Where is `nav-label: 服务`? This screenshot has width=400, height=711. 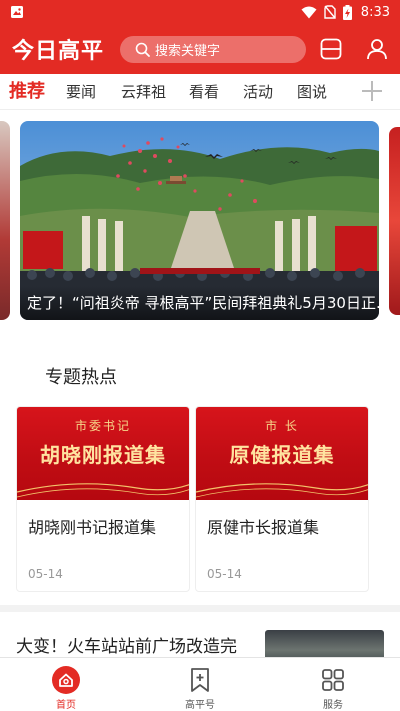 nav-label: 服务 is located at coordinates (333, 705).